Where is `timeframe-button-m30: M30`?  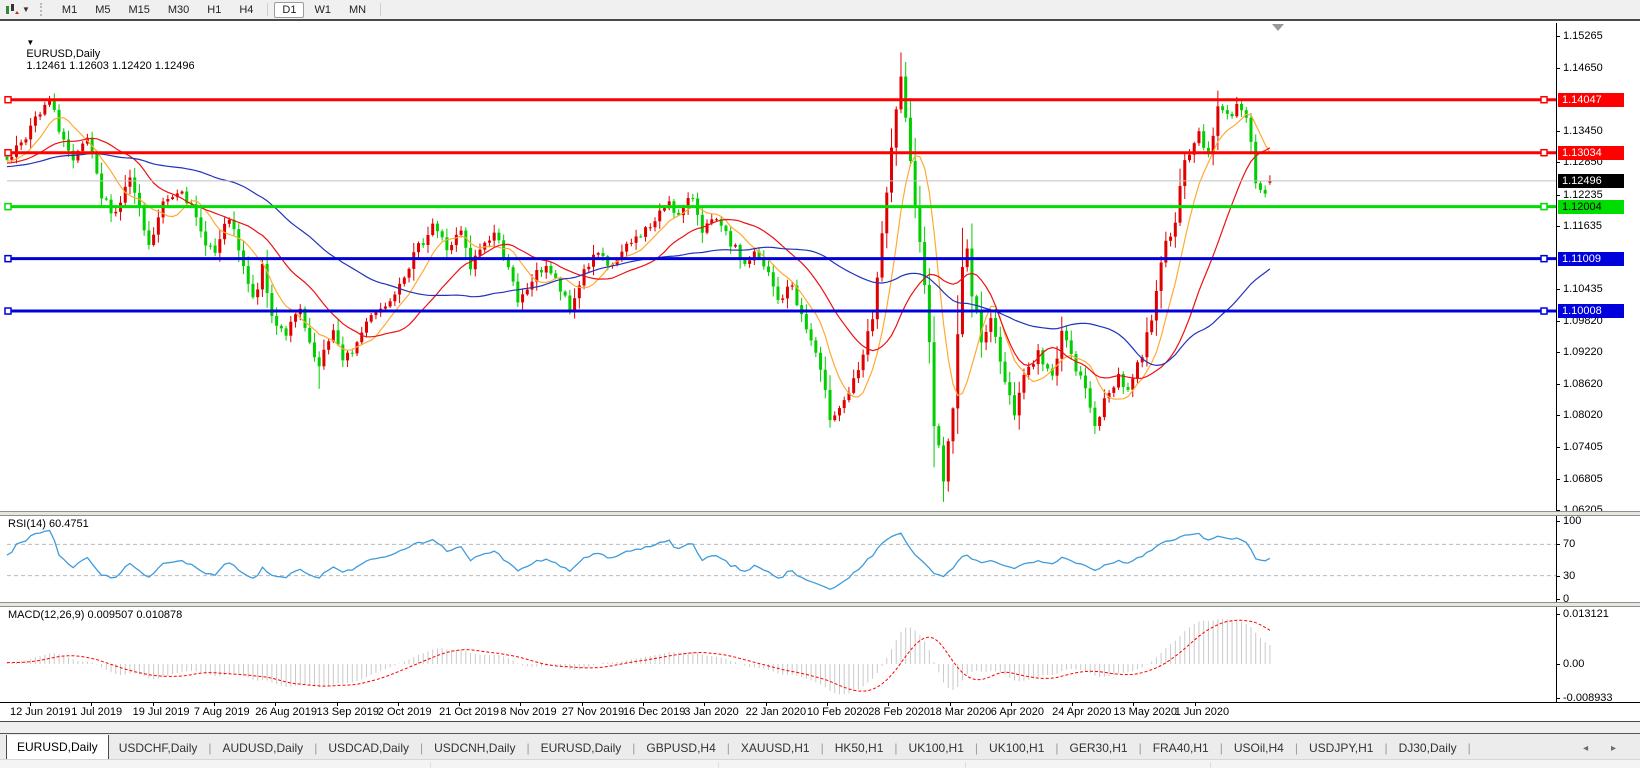
timeframe-button-m30: M30 is located at coordinates (178, 10).